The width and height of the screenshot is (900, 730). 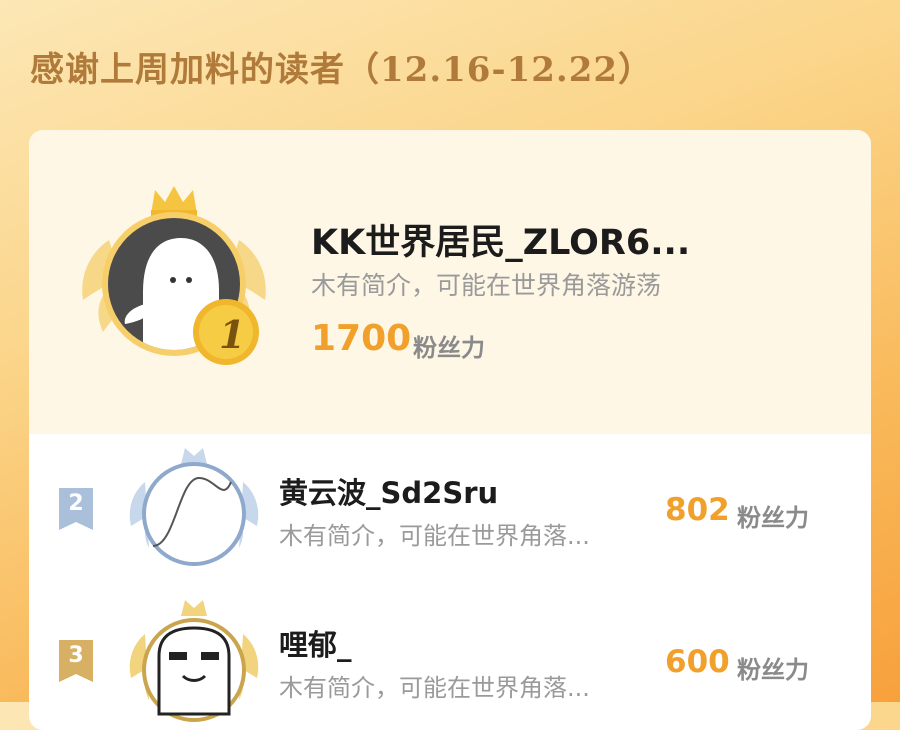 What do you see at coordinates (388, 491) in the screenshot?
I see `reader-name: 黄云波_Sd2Sru` at bounding box center [388, 491].